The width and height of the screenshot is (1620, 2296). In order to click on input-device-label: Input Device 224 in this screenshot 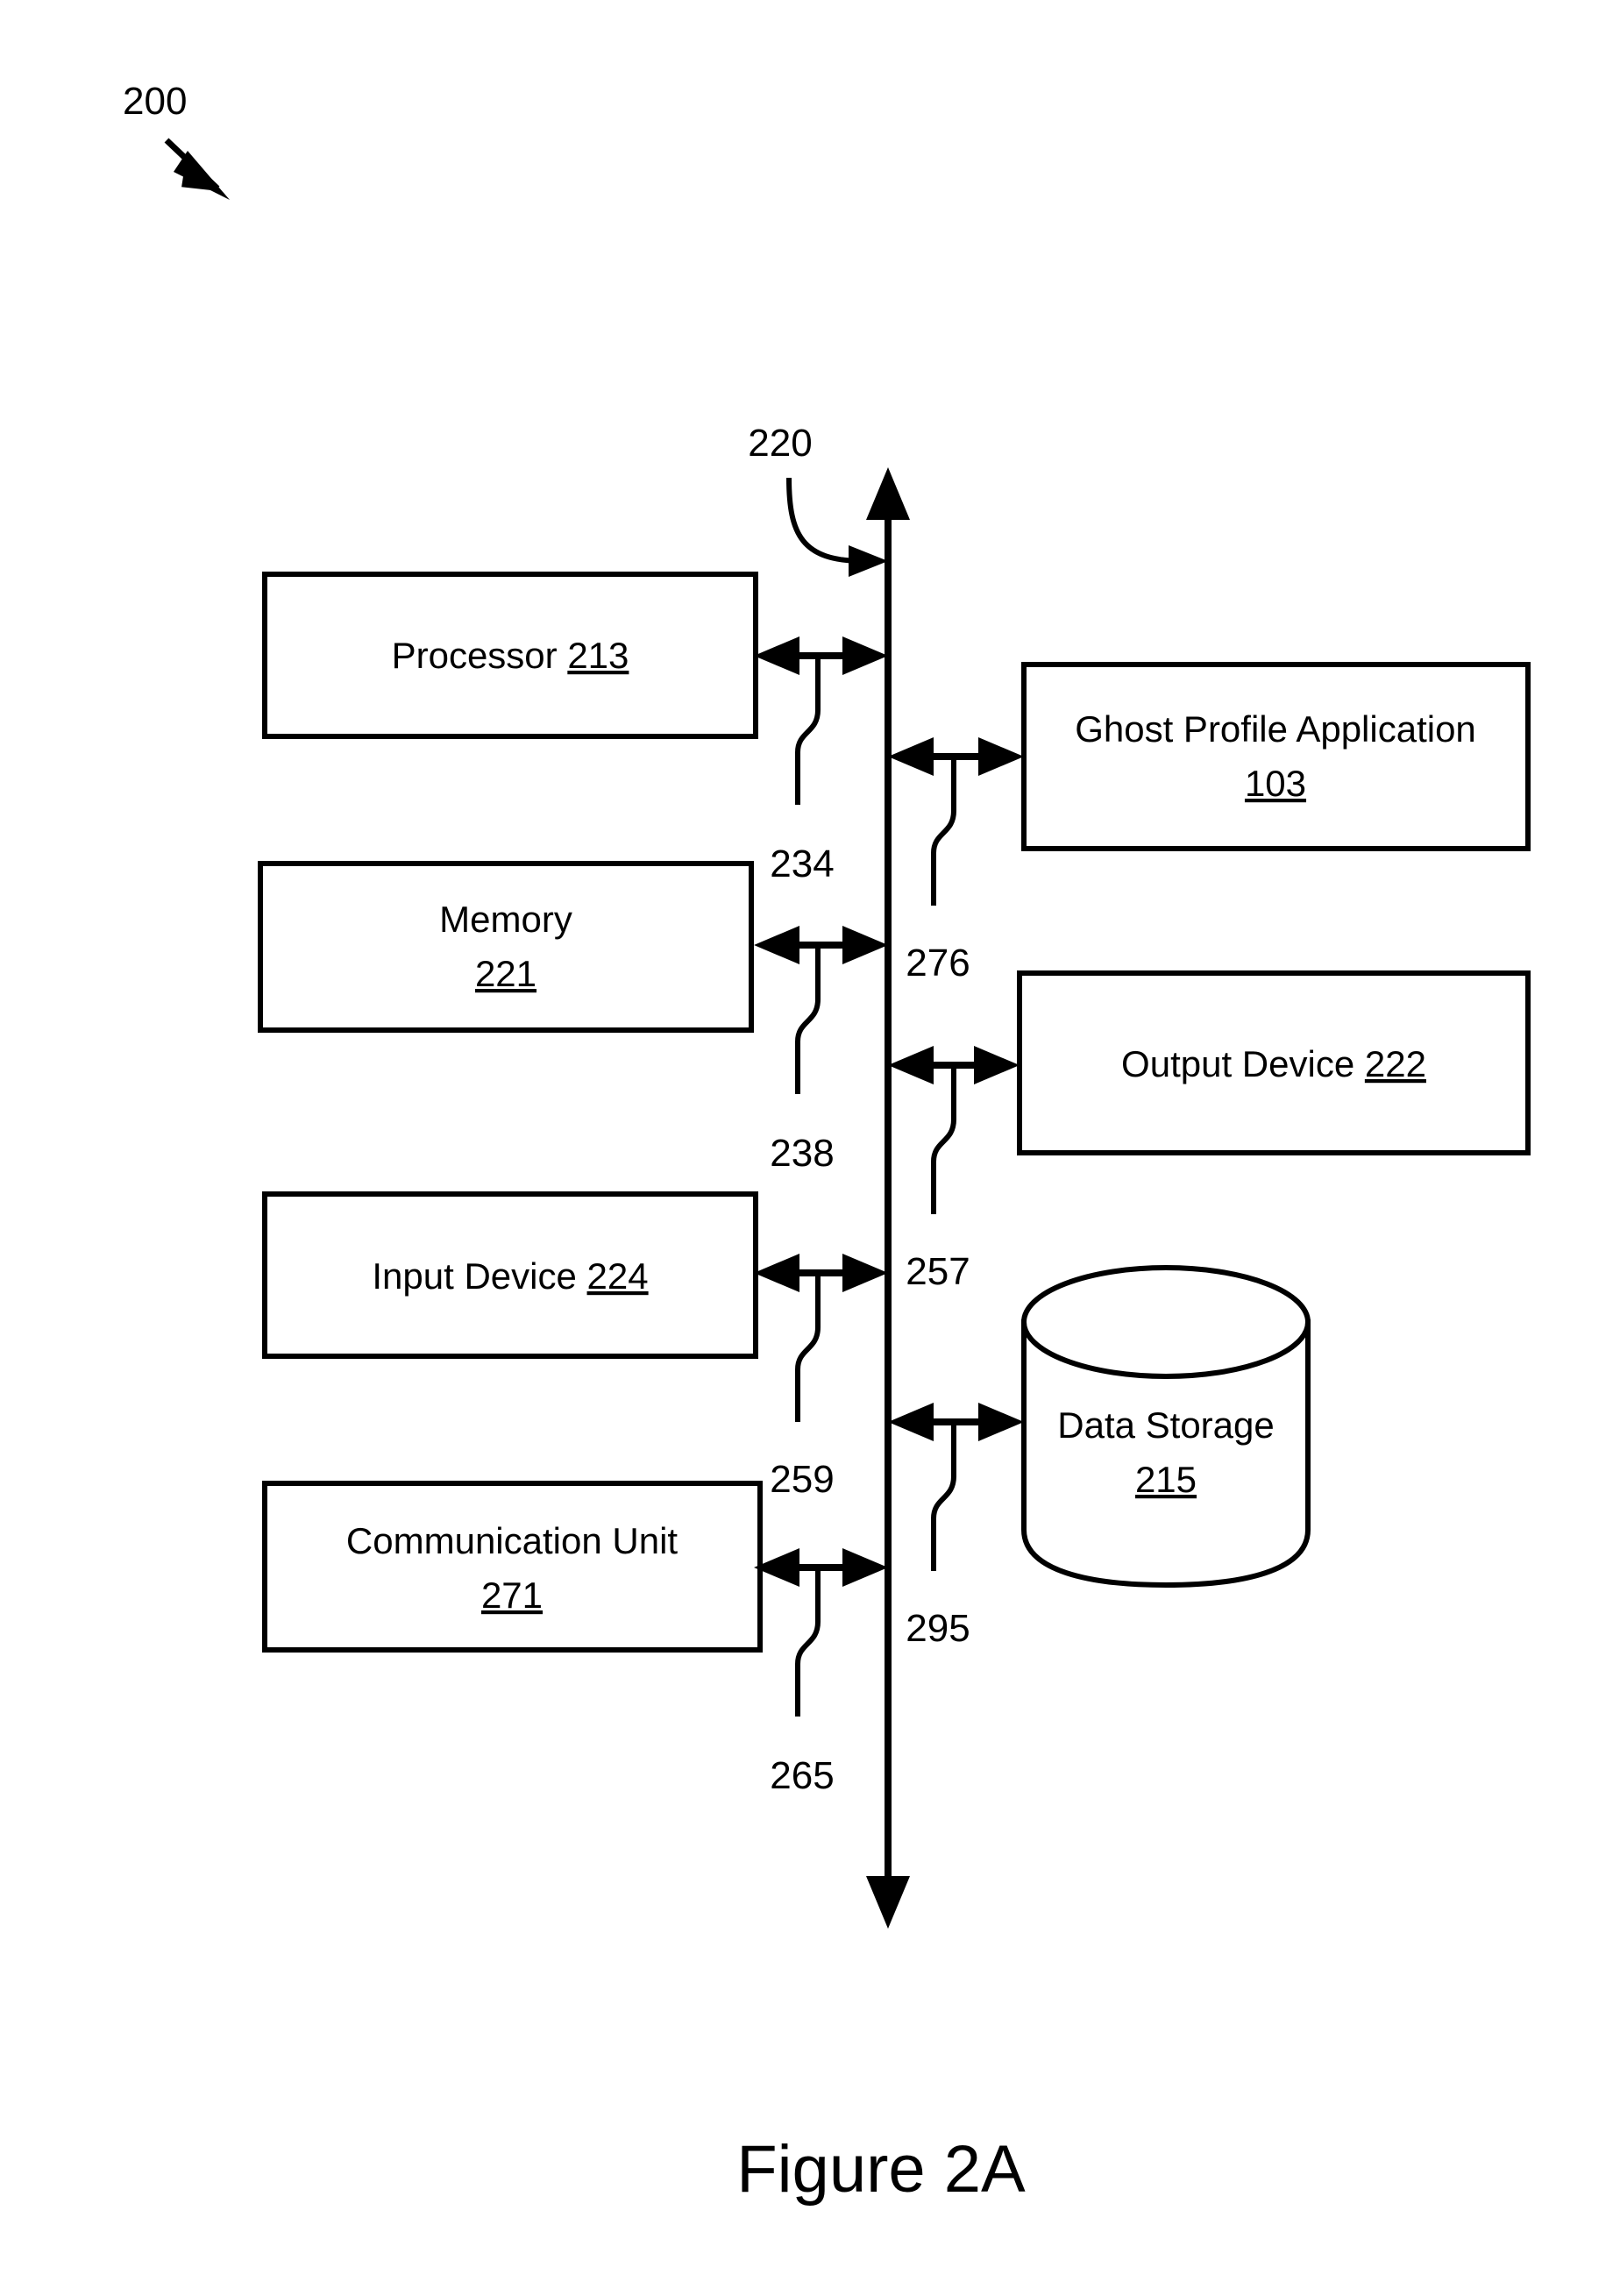, I will do `click(510, 1276)`.